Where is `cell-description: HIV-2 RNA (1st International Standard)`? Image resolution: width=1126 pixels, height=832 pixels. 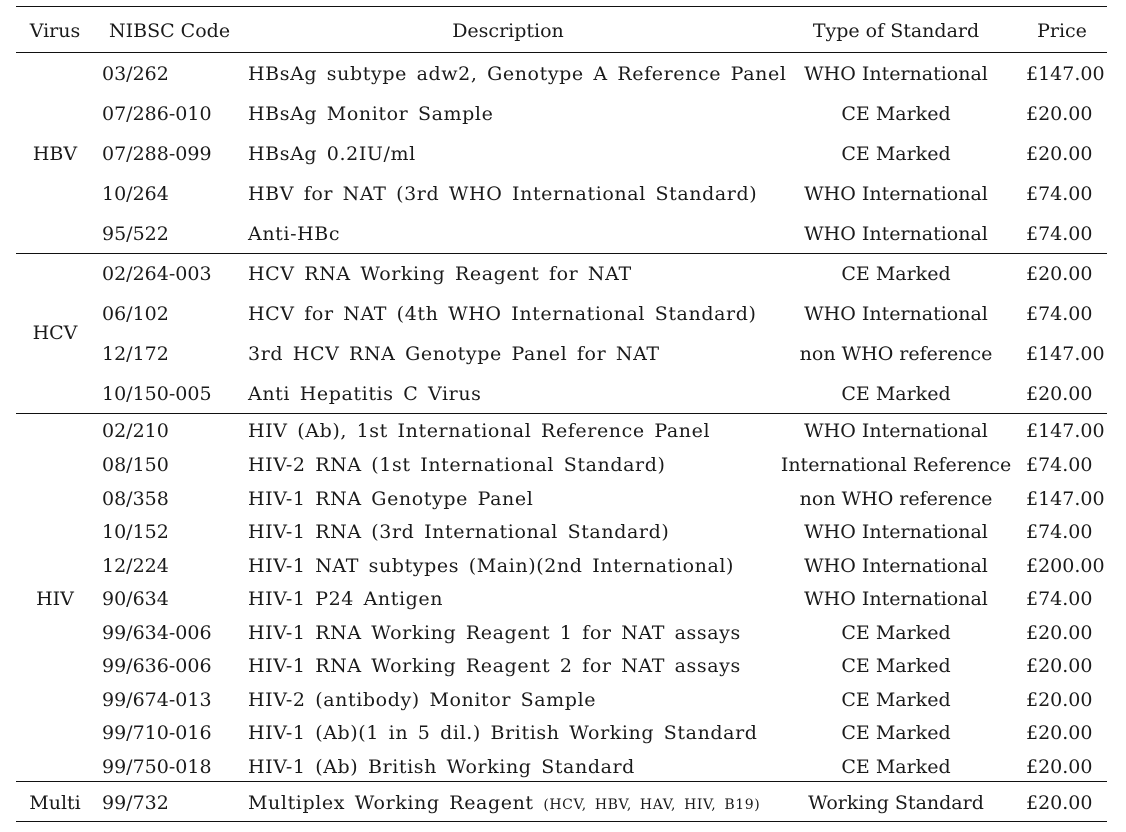
cell-description: HIV-2 RNA (1st International Standard) is located at coordinates (457, 465).